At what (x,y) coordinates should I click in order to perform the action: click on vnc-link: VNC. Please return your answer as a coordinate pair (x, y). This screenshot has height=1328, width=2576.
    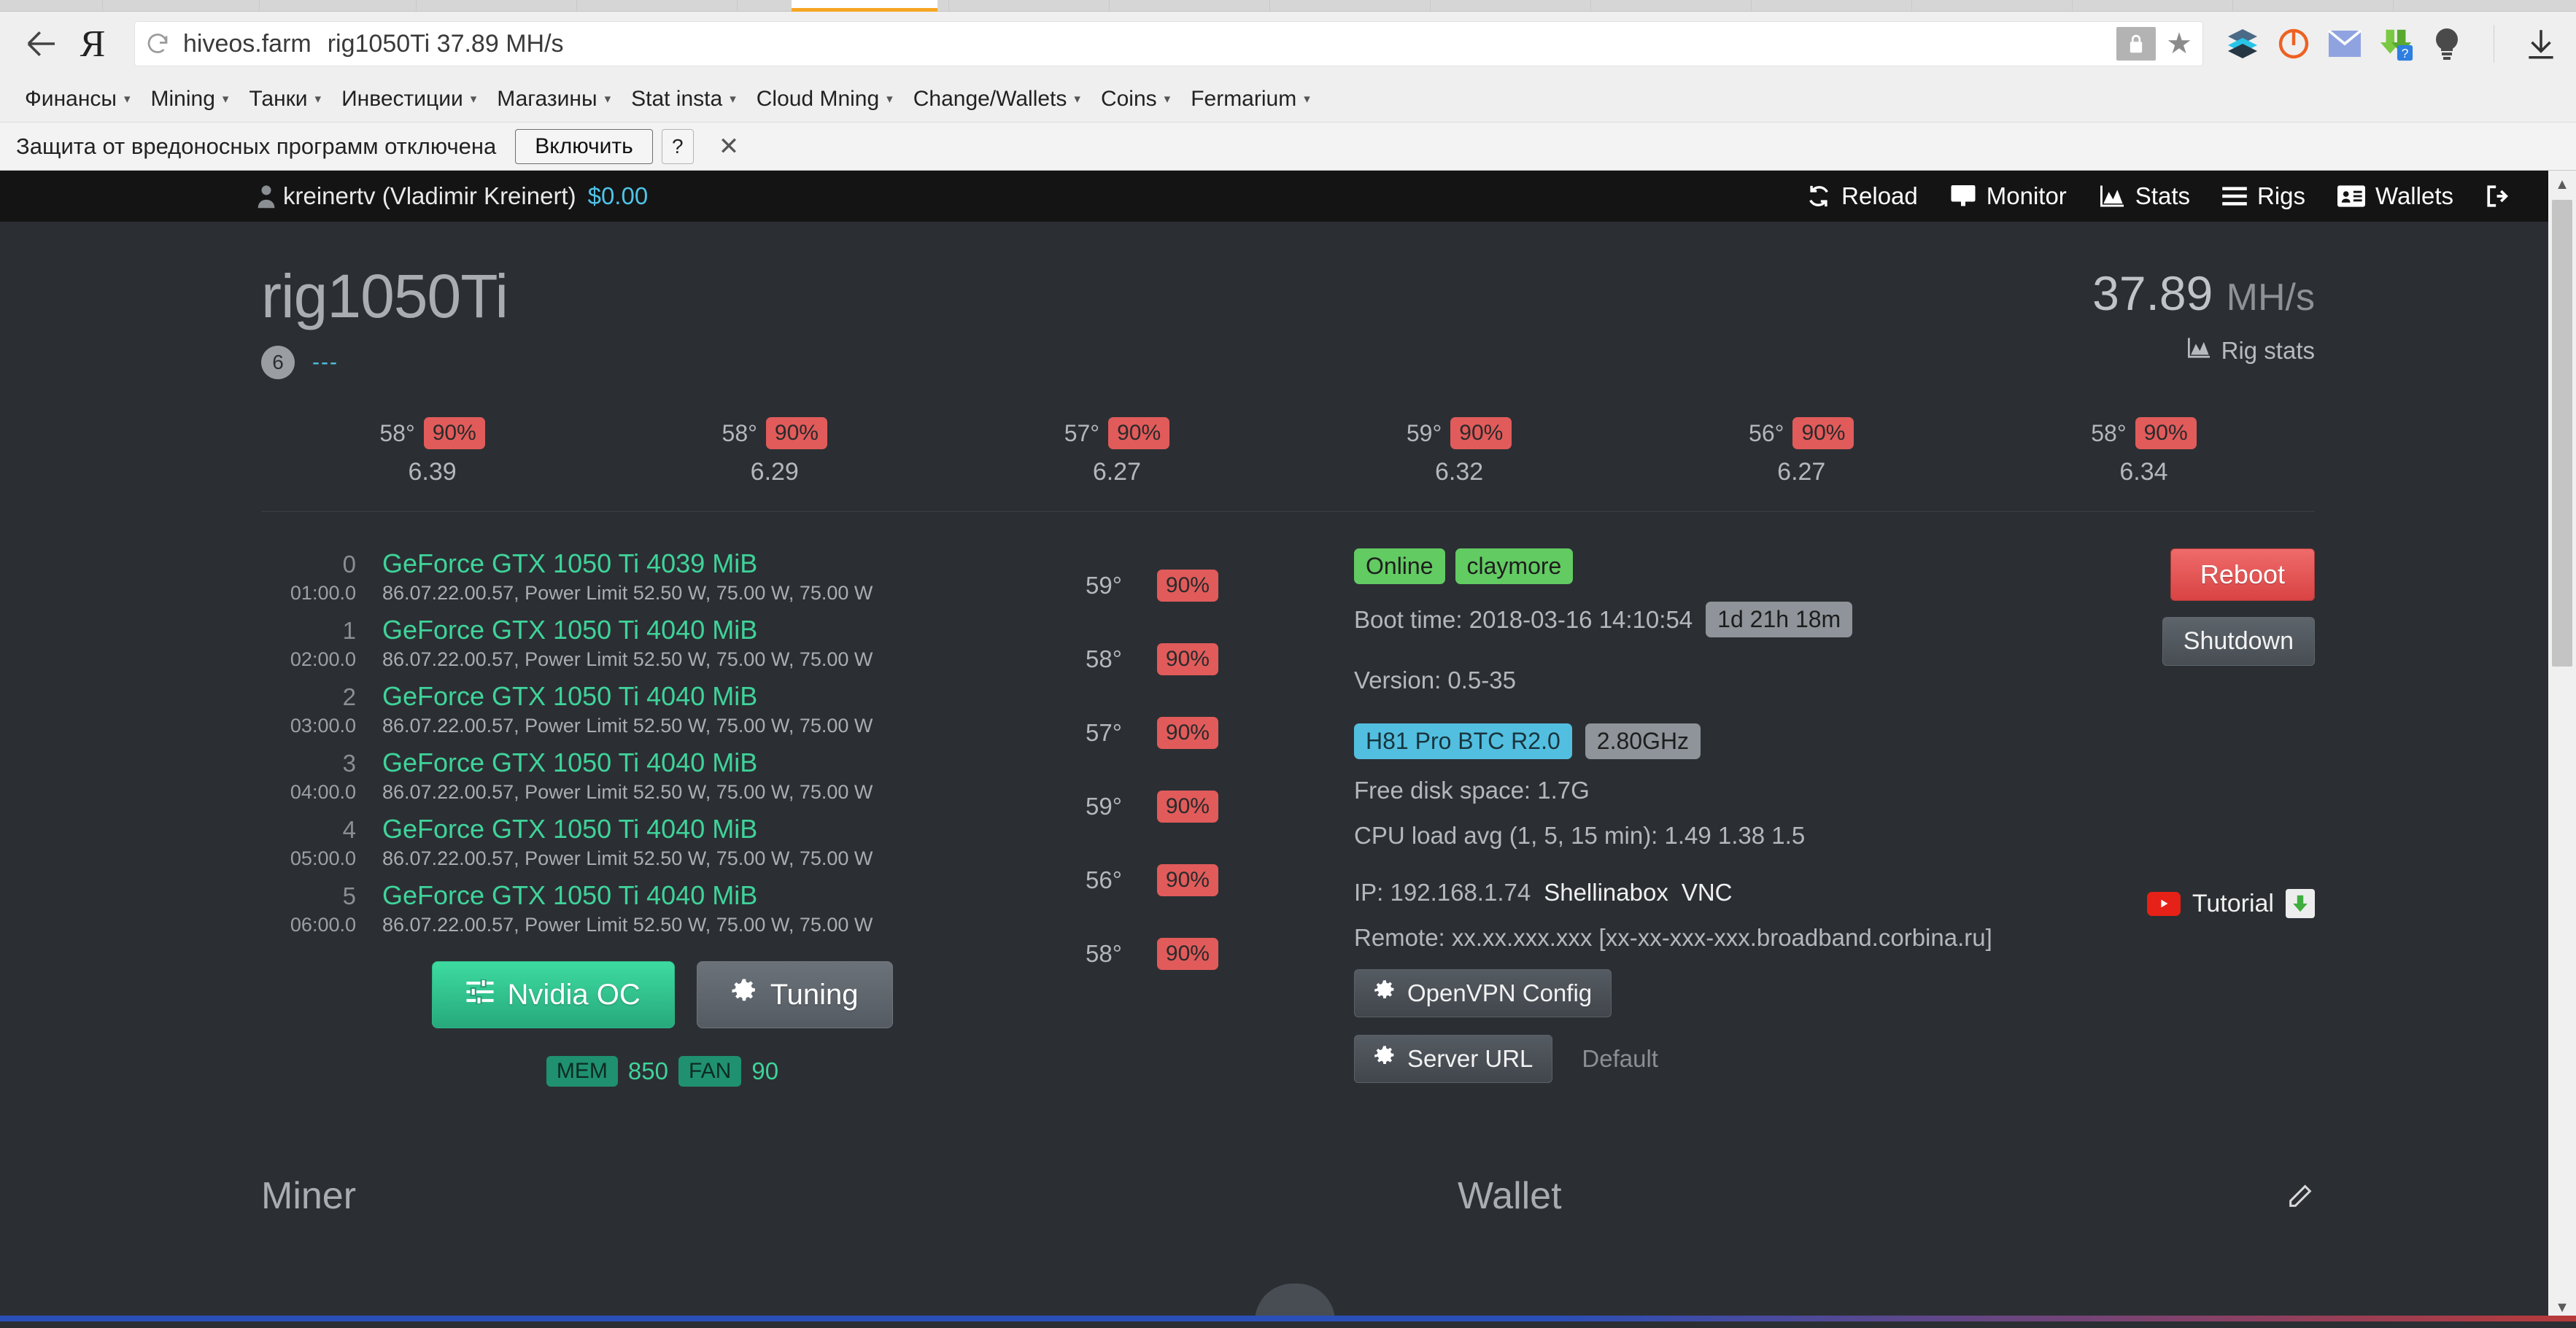
    Looking at the image, I should click on (1707, 892).